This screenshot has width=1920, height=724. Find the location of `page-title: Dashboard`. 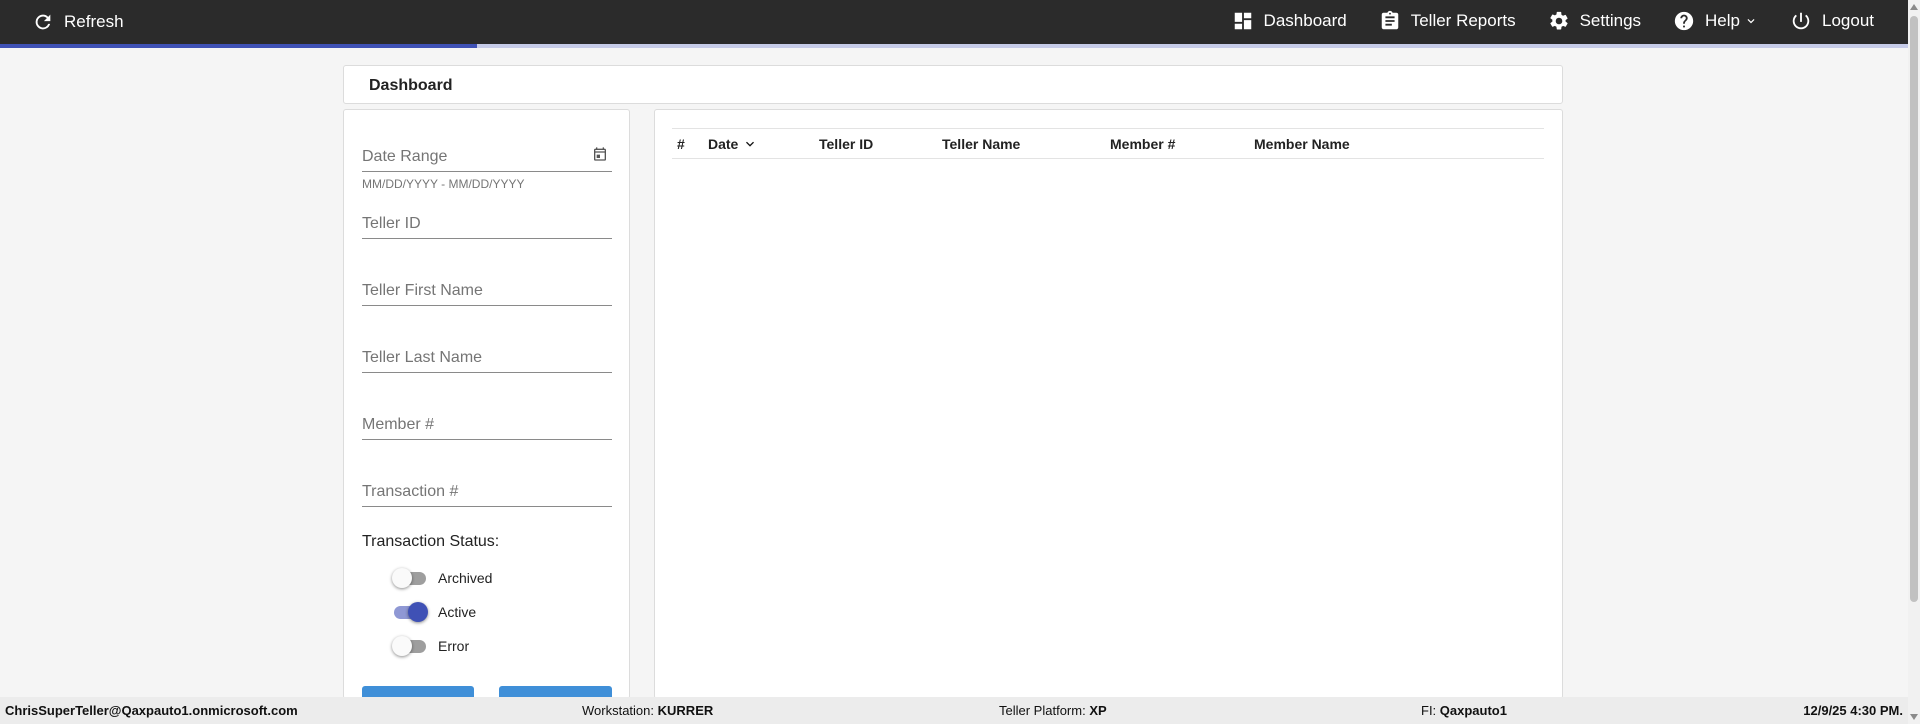

page-title: Dashboard is located at coordinates (411, 85).